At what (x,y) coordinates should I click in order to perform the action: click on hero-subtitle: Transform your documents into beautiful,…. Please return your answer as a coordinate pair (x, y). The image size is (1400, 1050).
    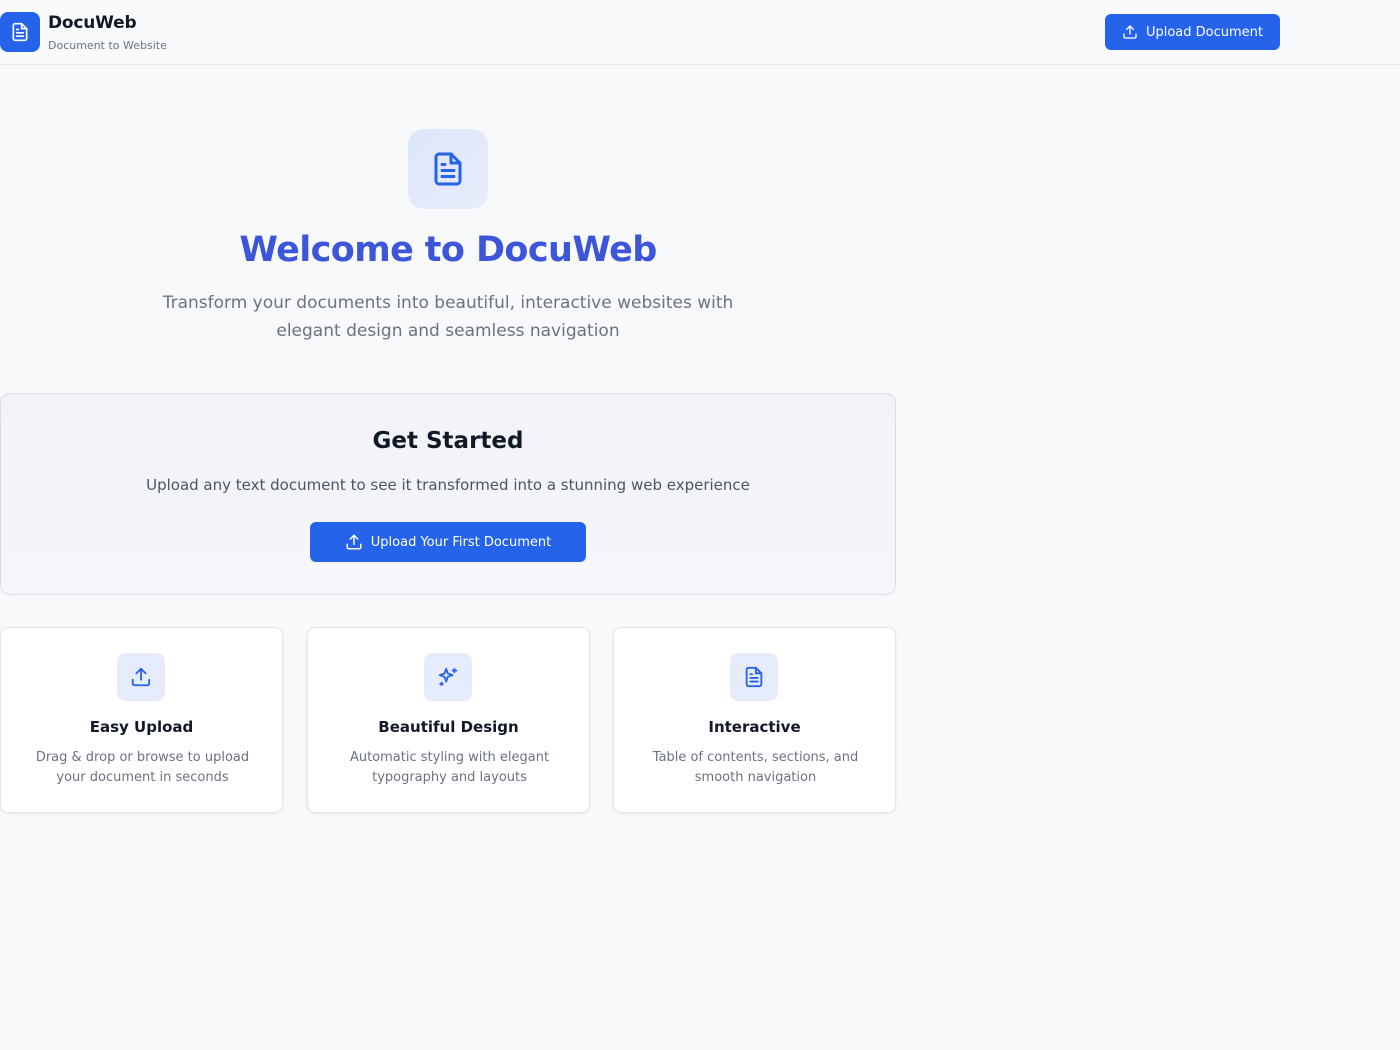
    Looking at the image, I should click on (448, 317).